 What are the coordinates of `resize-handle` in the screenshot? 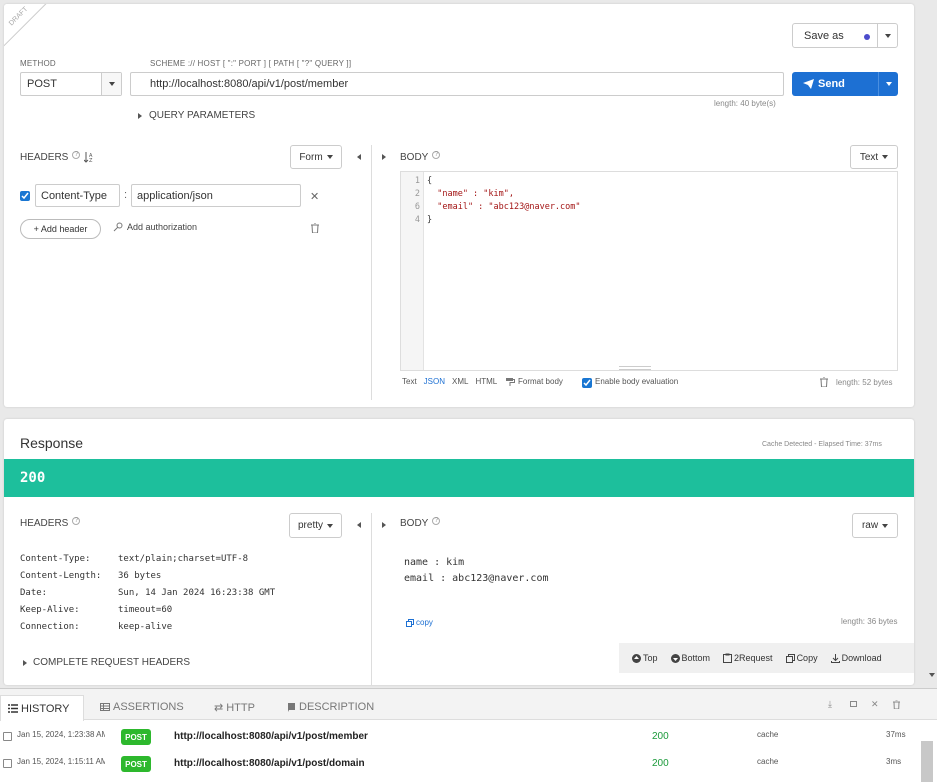 It's located at (635, 368).